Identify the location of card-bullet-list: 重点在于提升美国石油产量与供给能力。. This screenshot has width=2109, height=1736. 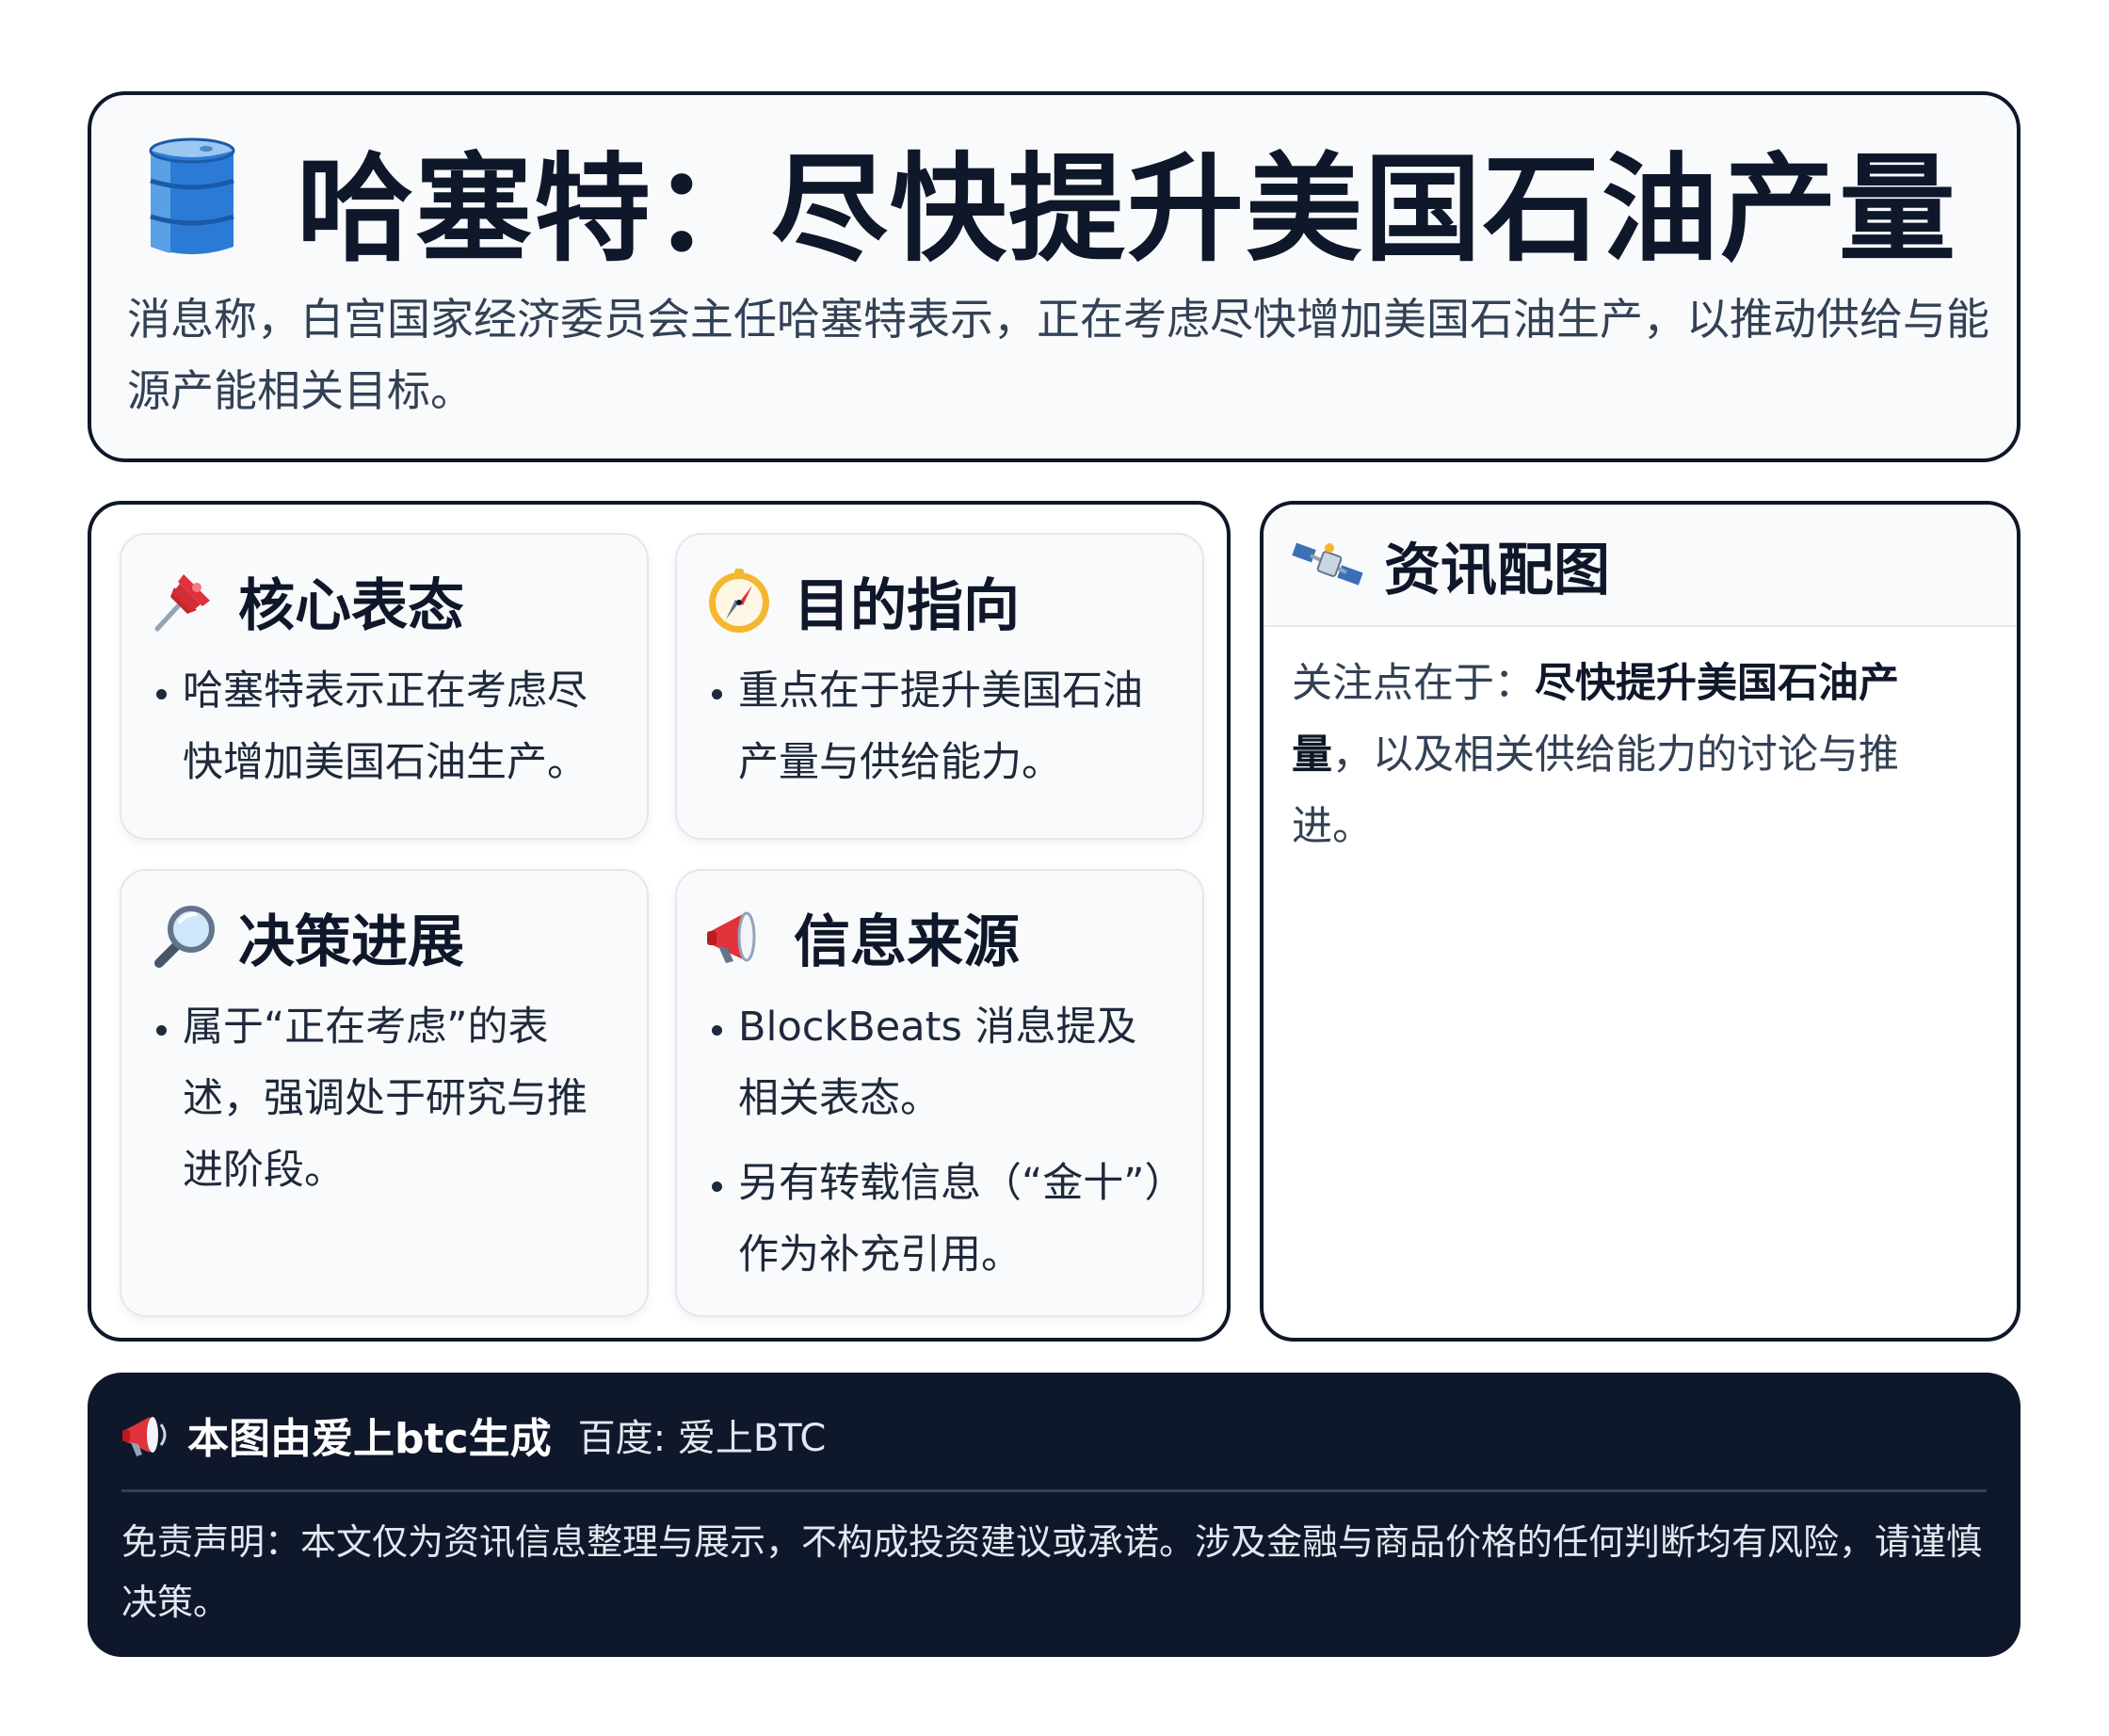
(940, 733).